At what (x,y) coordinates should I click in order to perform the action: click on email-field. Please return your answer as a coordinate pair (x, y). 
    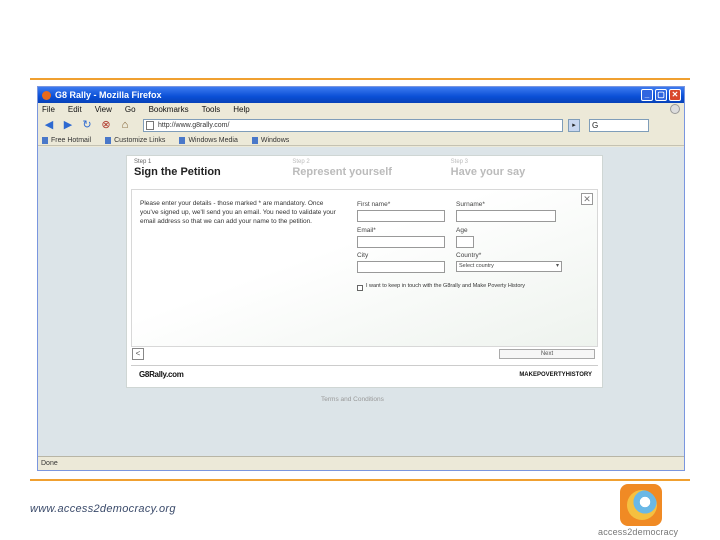
    Looking at the image, I should click on (401, 242).